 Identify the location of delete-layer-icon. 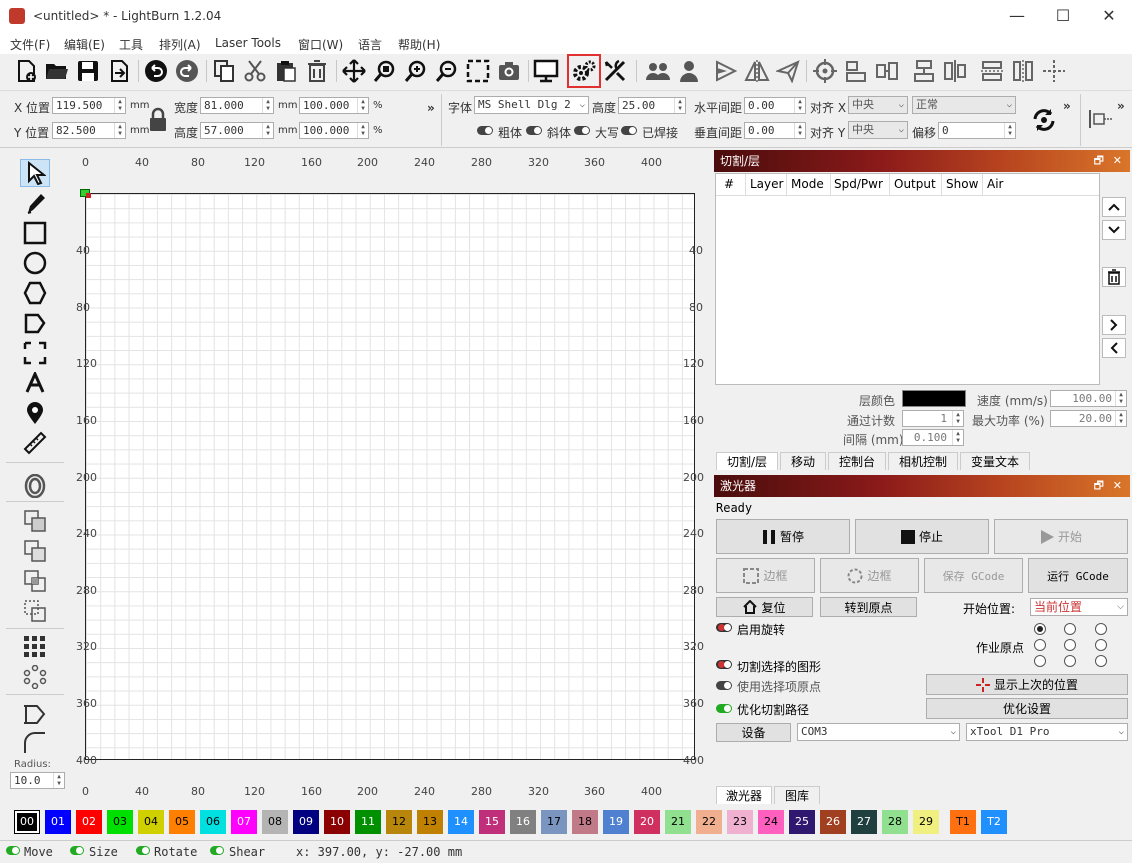
(1114, 277).